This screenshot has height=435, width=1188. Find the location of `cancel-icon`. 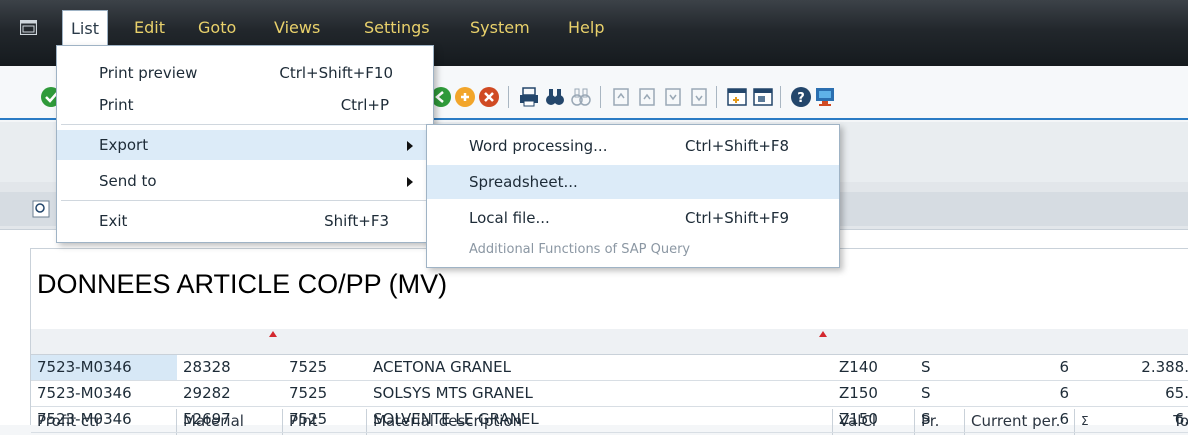

cancel-icon is located at coordinates (489, 97).